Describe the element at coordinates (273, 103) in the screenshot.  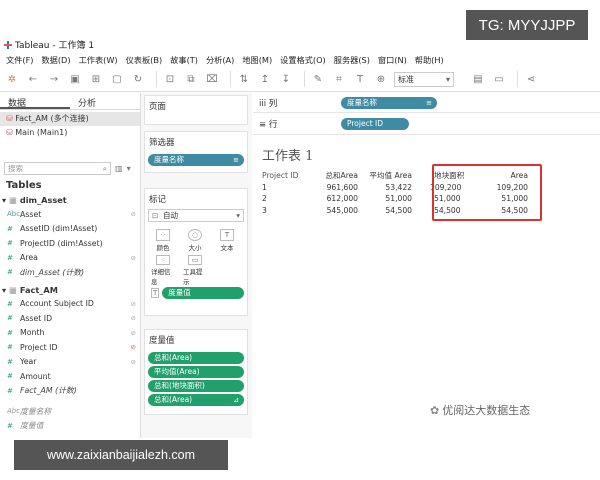
I see `columns-text: 列` at that location.